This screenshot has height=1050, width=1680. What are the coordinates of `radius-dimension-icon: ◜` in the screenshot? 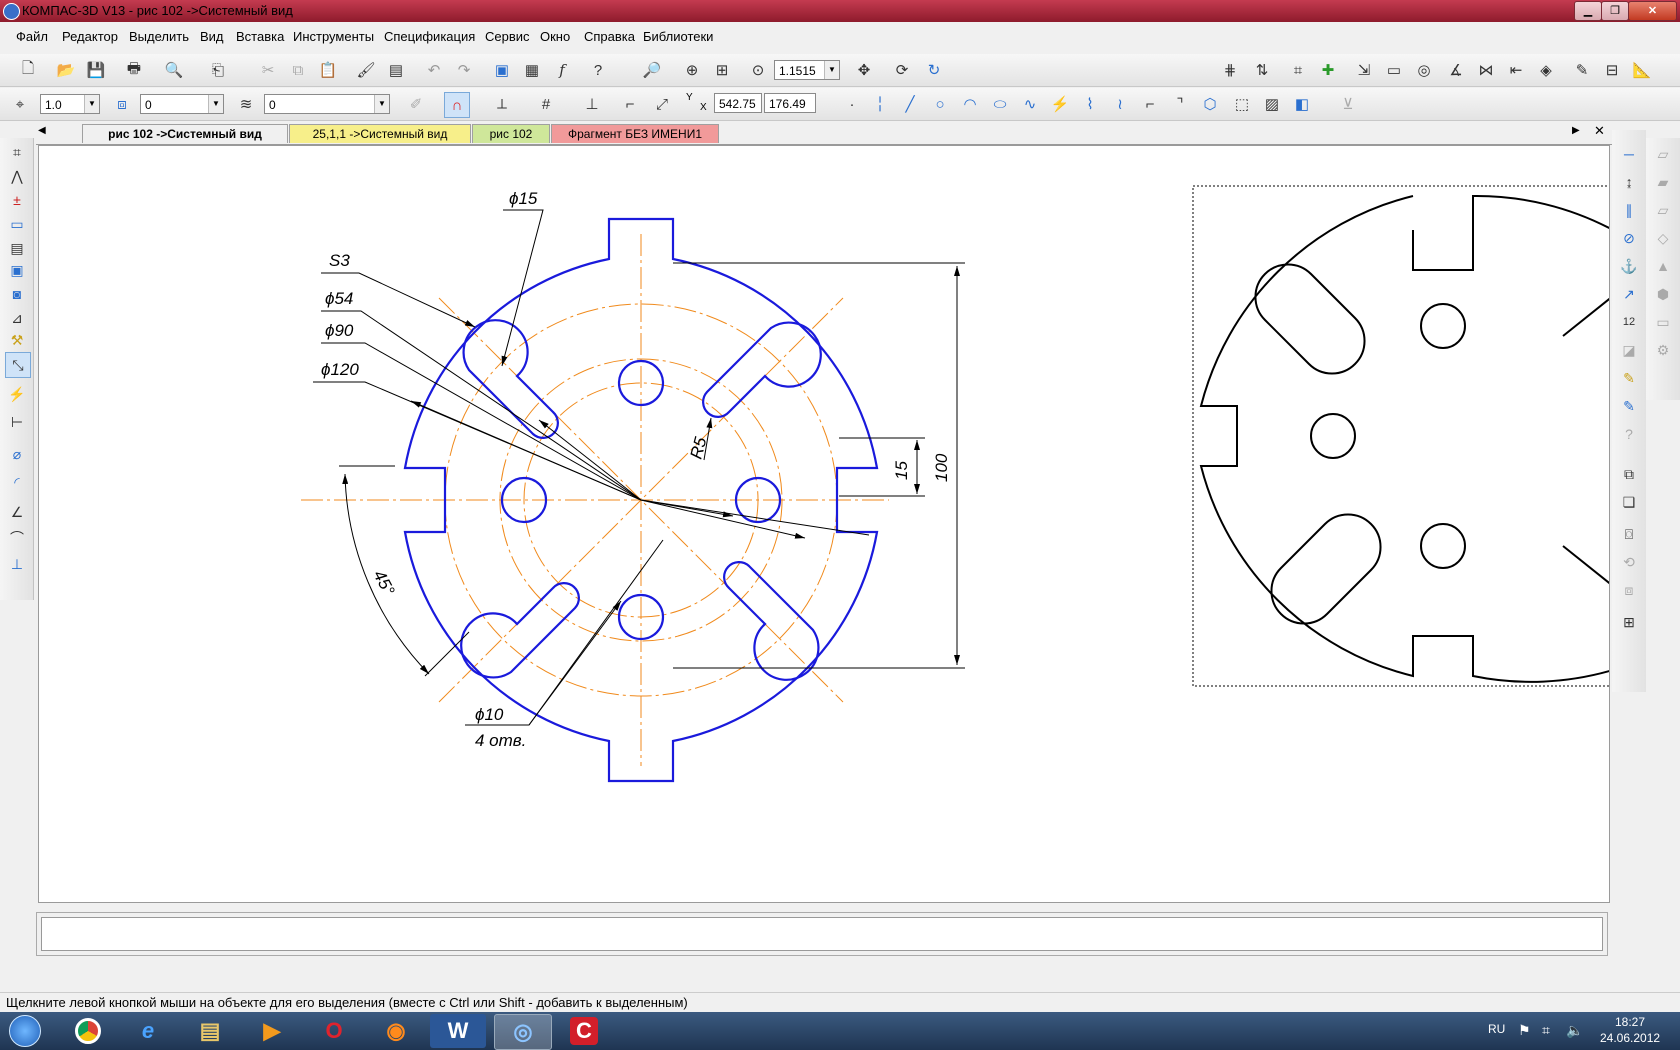 It's located at (17, 482).